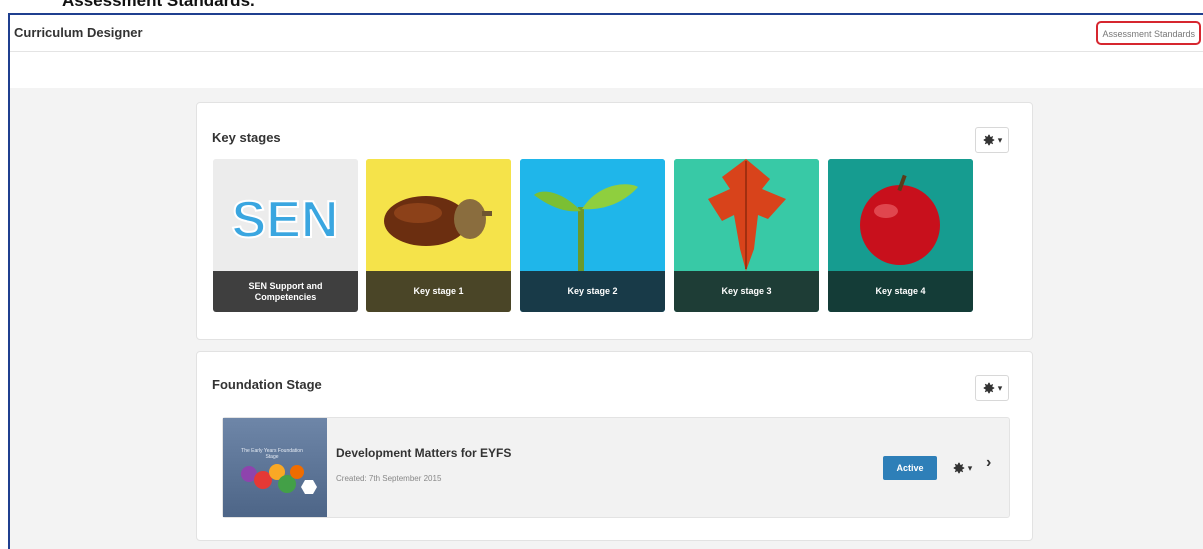  I want to click on sprout-image, so click(592, 215).